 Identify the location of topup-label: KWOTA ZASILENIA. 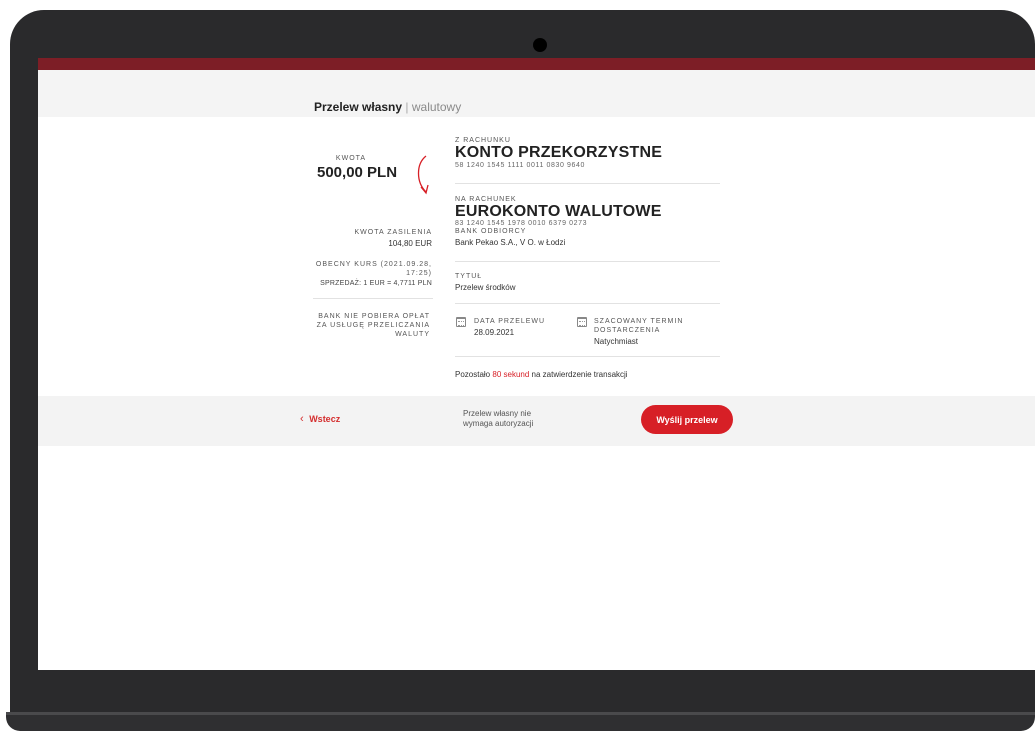
(393, 232).